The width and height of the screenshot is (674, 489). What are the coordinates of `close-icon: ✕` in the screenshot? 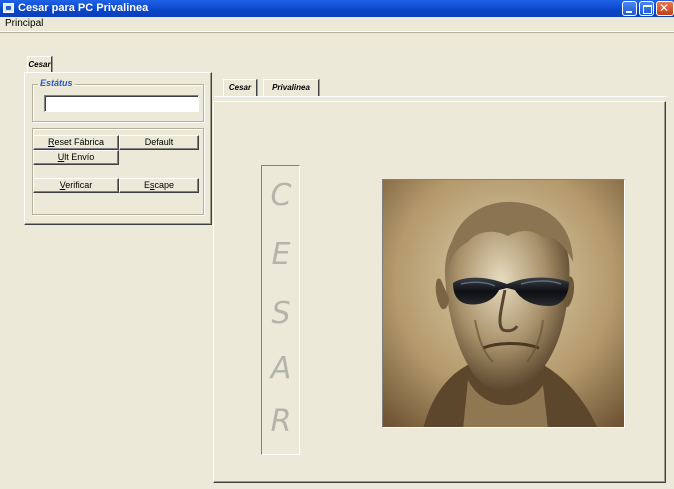 It's located at (664, 8).